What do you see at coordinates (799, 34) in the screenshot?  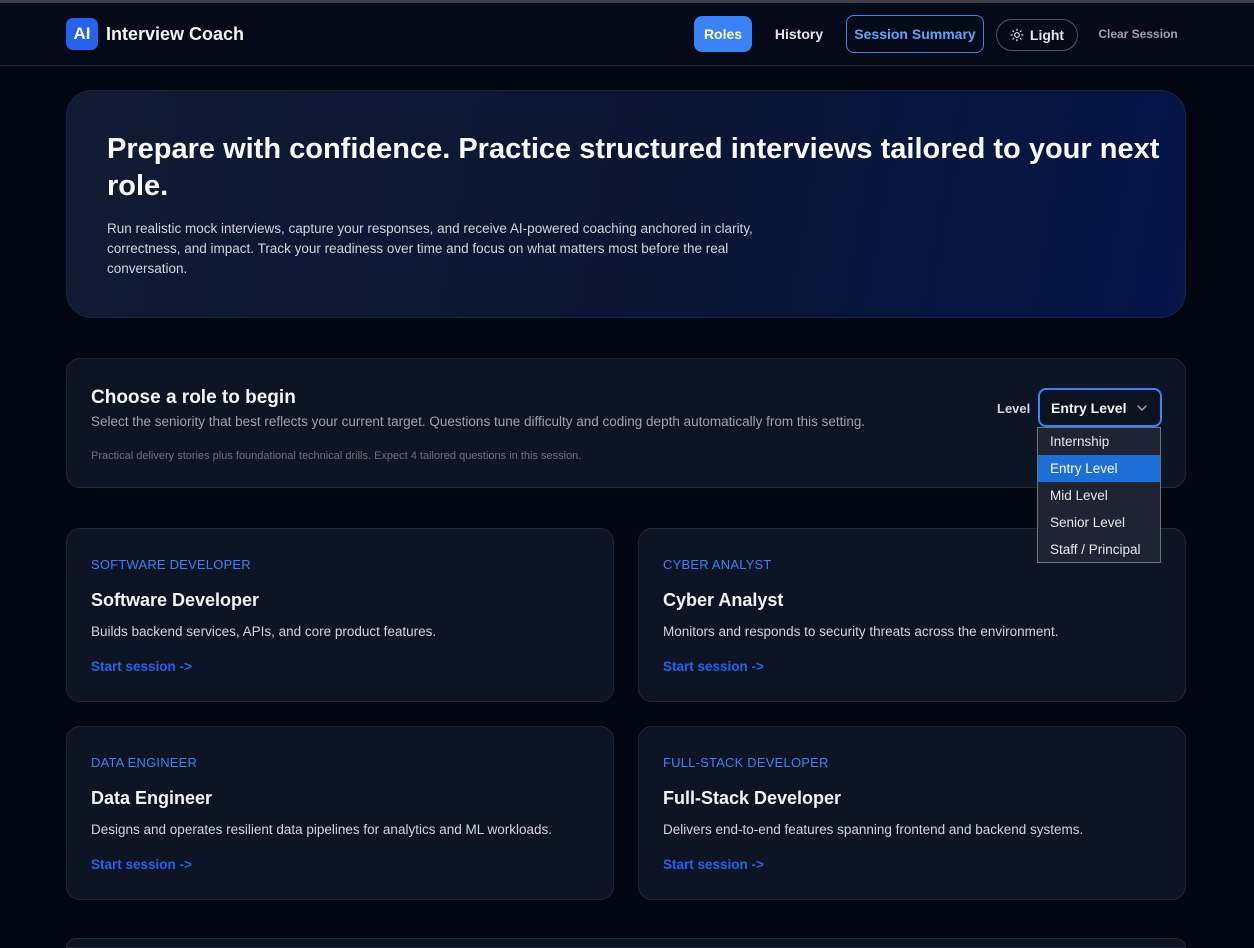 I see `nav-history-button: History` at bounding box center [799, 34].